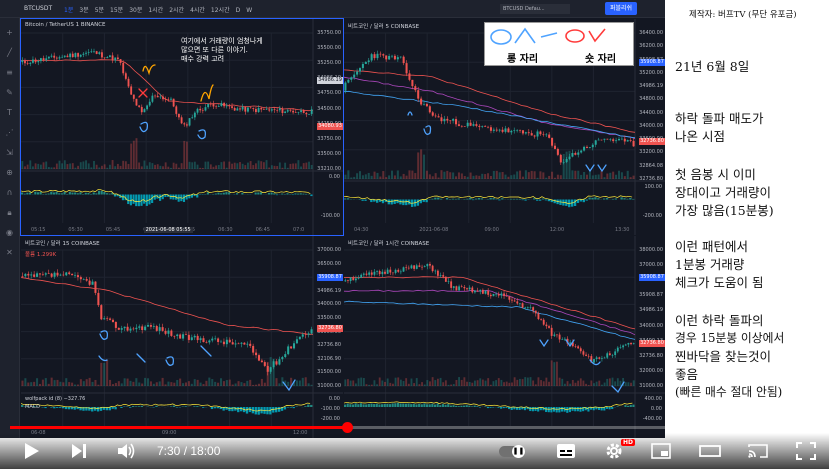 The height and width of the screenshot is (469, 829). Describe the element at coordinates (10, 213) in the screenshot. I see `lock-icon: 🔒︎` at that location.